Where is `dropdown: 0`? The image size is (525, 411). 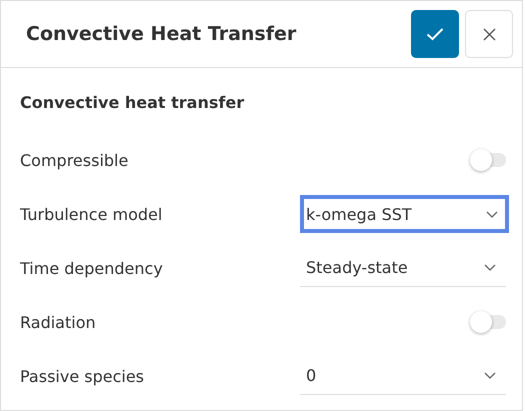
dropdown: 0 is located at coordinates (403, 376).